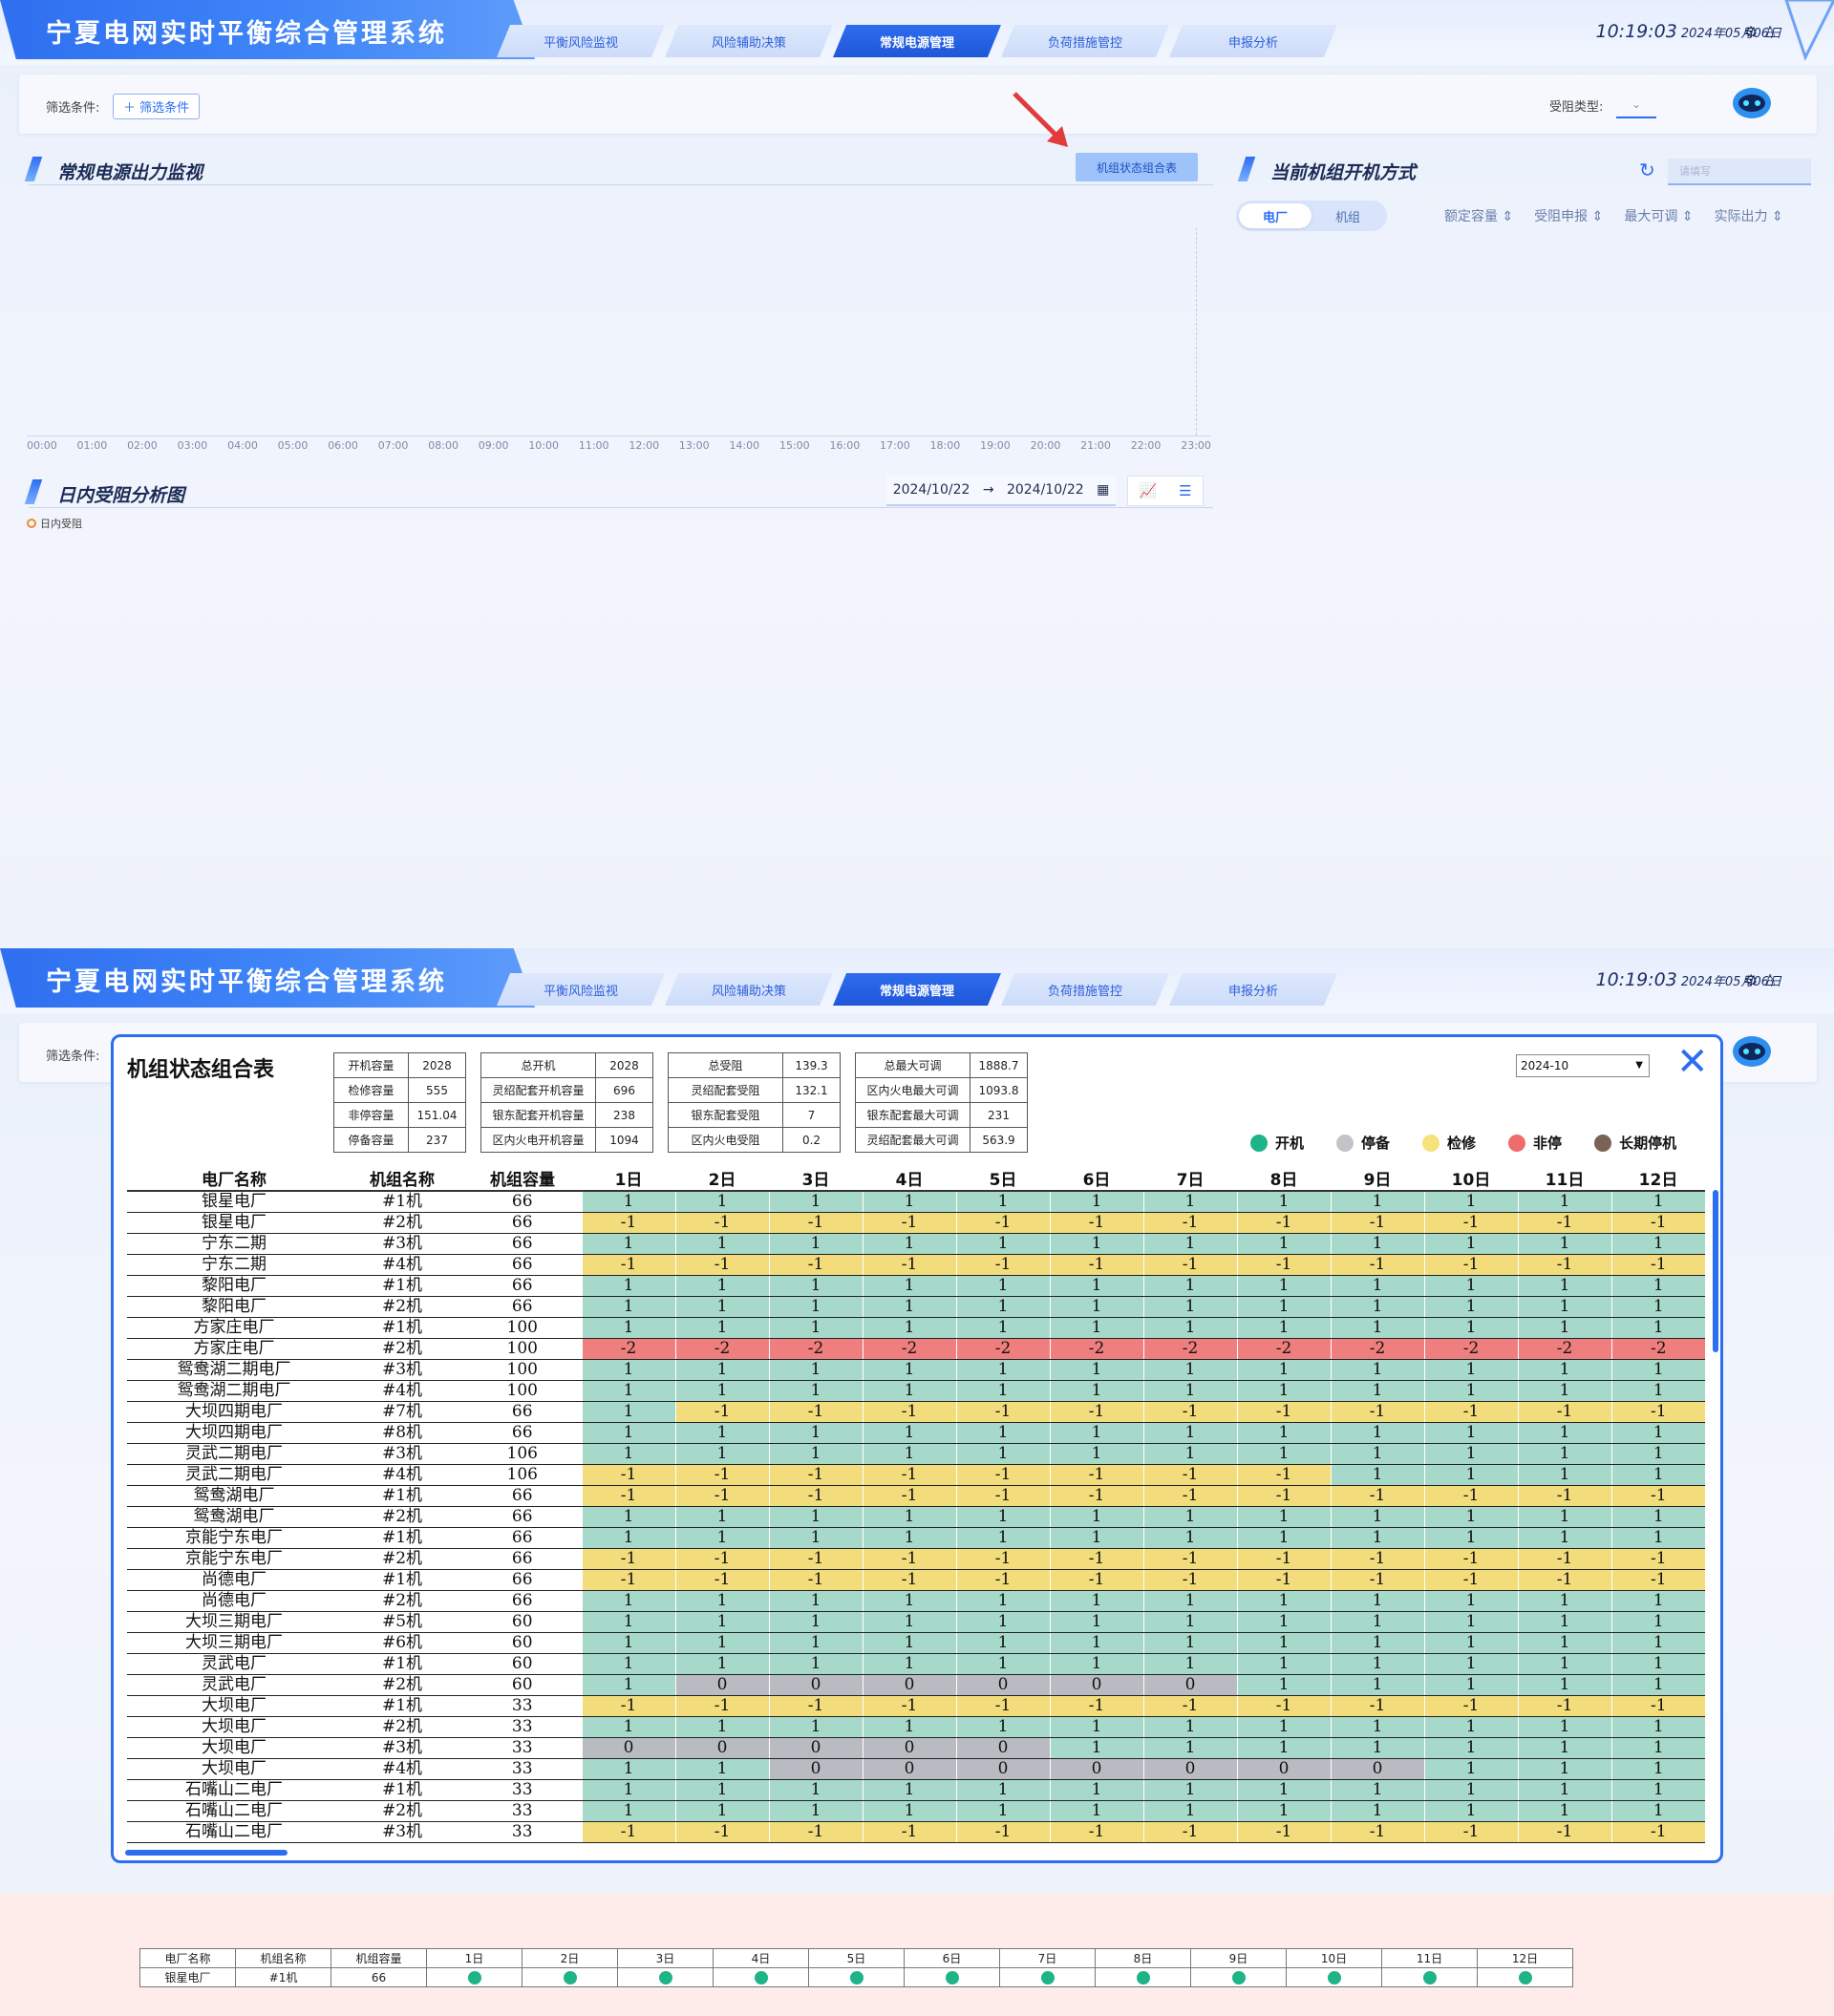 The height and width of the screenshot is (2016, 1834). I want to click on month-select: 2024-10 ▼, so click(1583, 1065).